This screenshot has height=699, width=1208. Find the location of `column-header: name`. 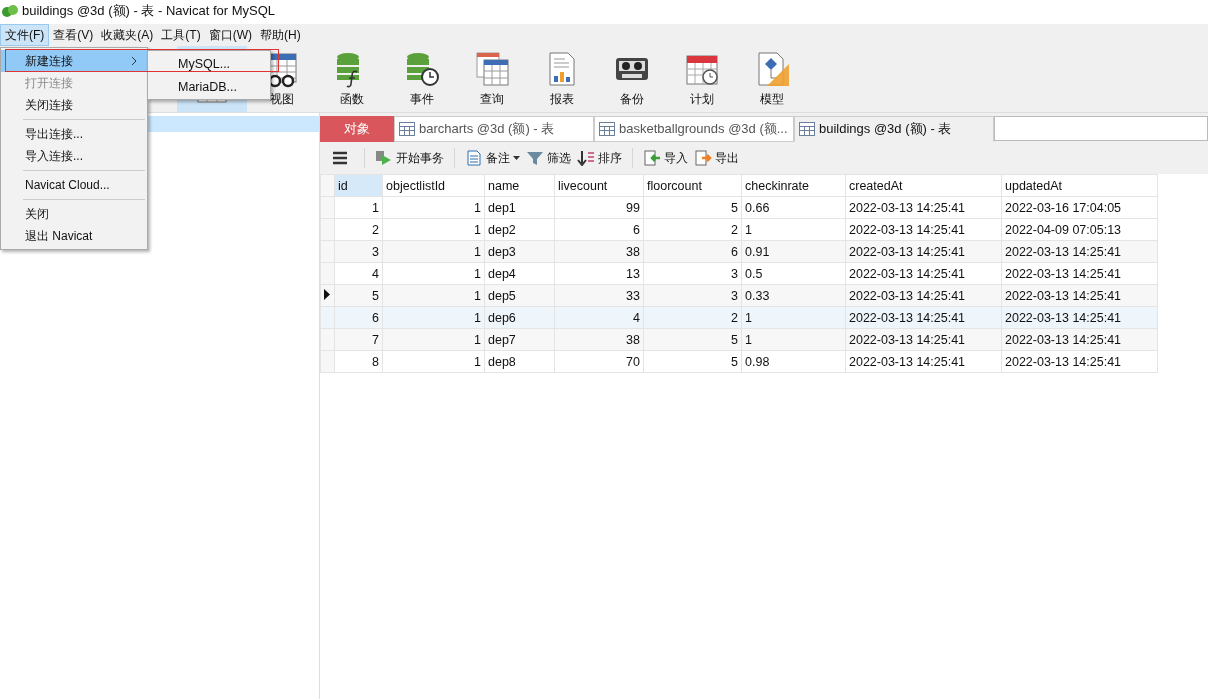

column-header: name is located at coordinates (519, 185).